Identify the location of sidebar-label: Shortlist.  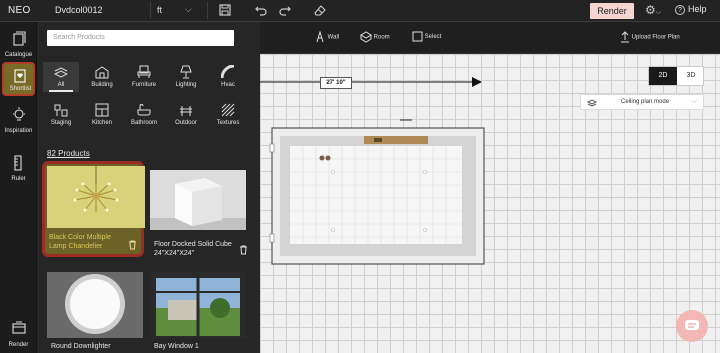
(20, 89).